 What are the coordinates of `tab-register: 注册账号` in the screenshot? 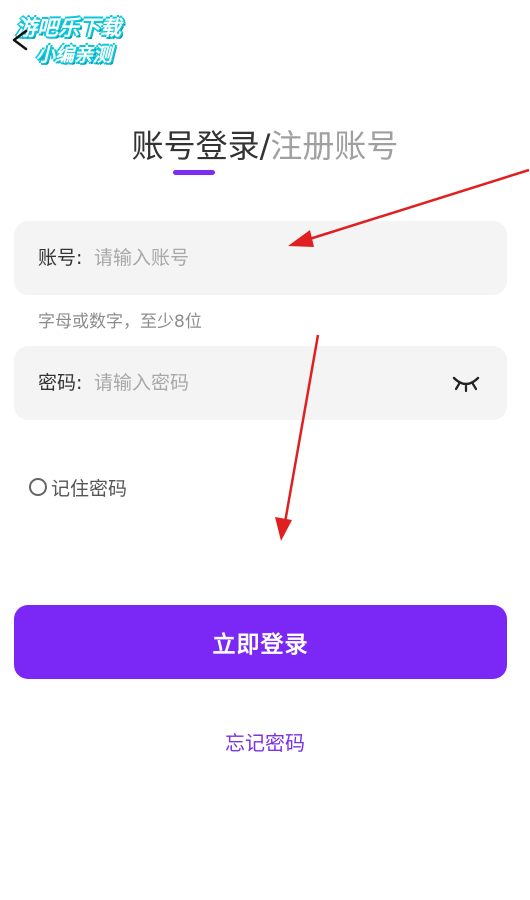 It's located at (334, 146).